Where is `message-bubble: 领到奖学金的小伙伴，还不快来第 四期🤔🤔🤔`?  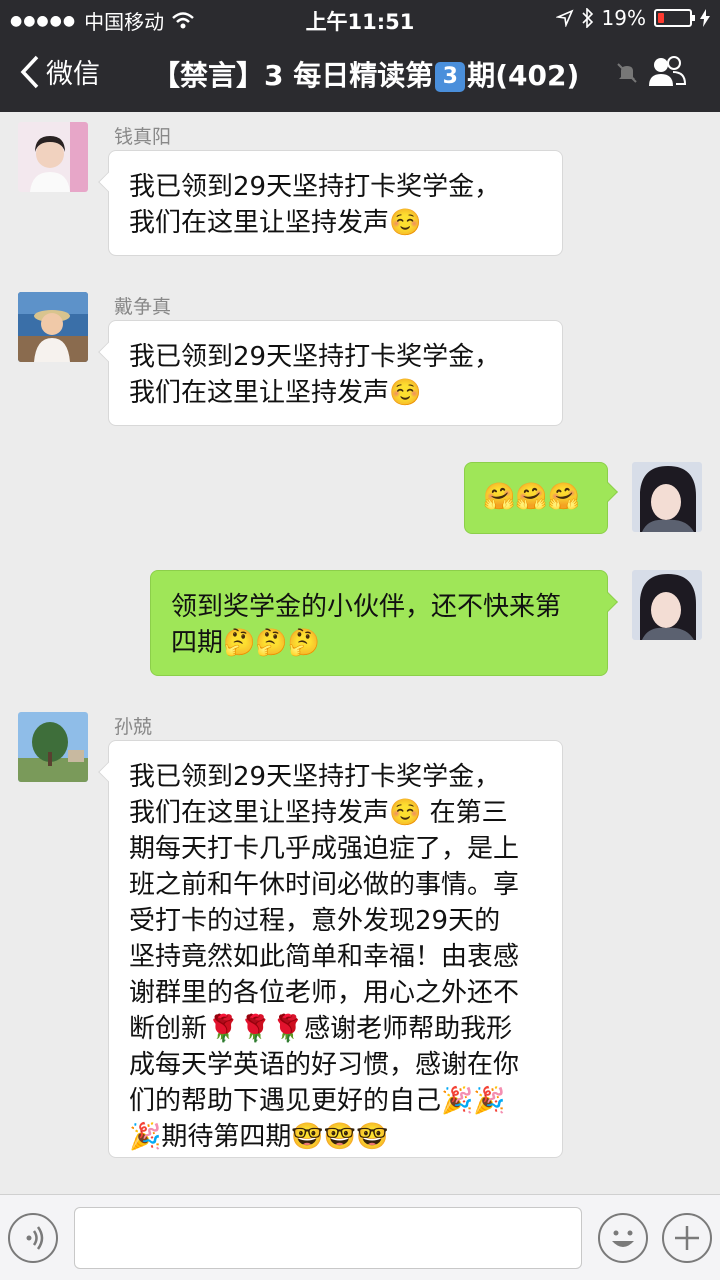 message-bubble: 领到奖学金的小伙伴，还不快来第 四期🤔🤔🤔 is located at coordinates (384, 623).